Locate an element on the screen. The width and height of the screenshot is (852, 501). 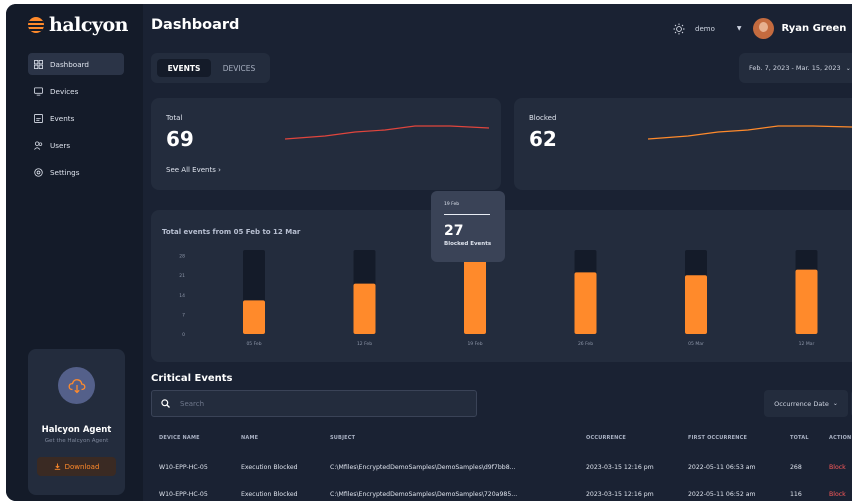
sidebar-item-label: Events is located at coordinates (62, 118).